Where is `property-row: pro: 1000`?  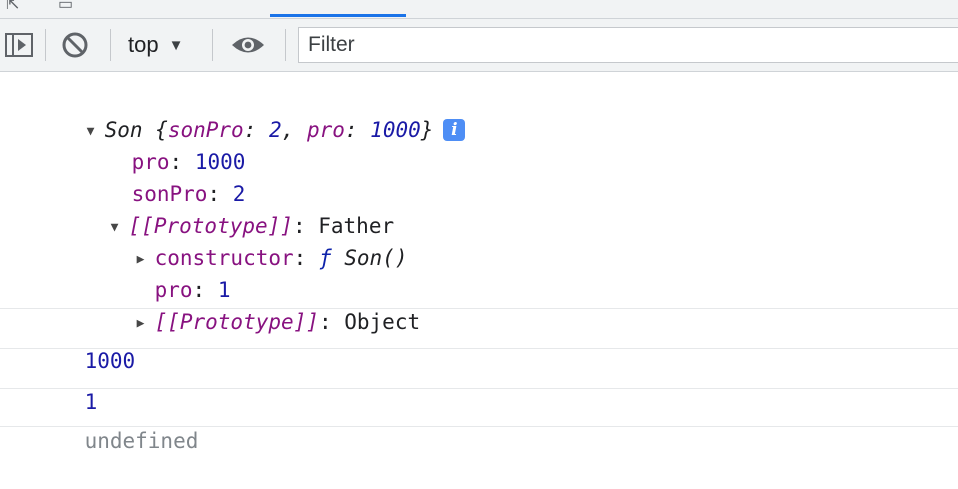 property-row: pro: 1000 is located at coordinates (188, 162).